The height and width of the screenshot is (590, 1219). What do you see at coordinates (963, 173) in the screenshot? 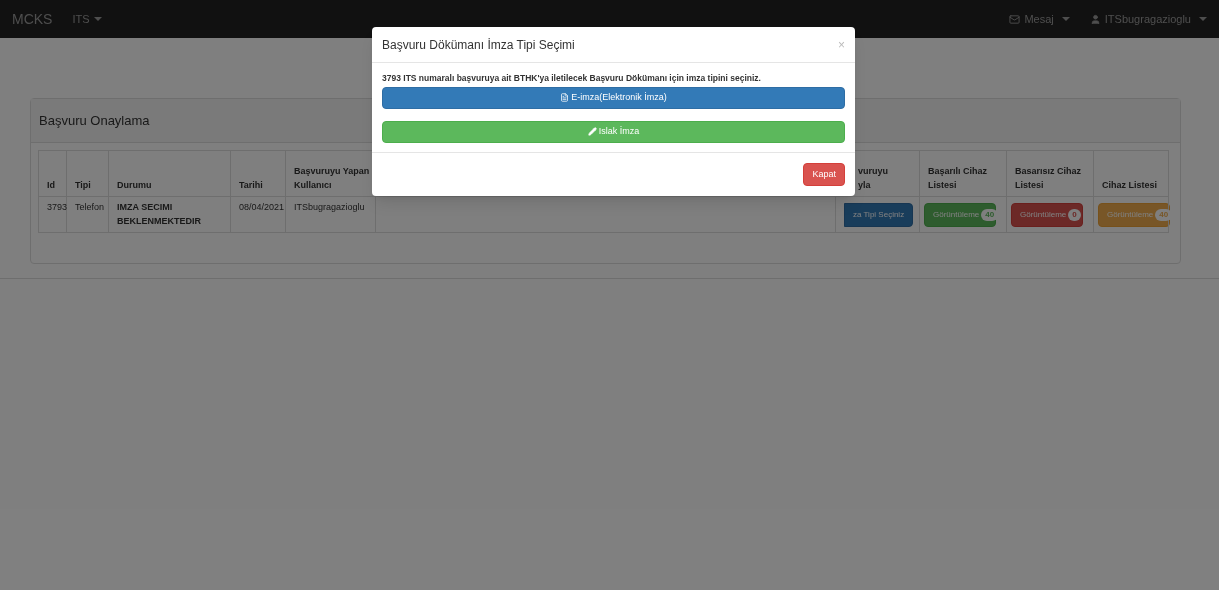
I see `column-header: Başarılı Cihaz Listesi` at bounding box center [963, 173].